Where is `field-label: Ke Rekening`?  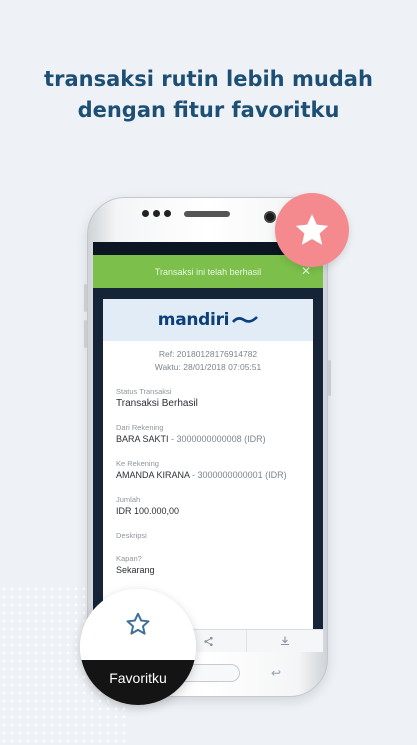
field-label: Ke Rekening is located at coordinates (137, 463).